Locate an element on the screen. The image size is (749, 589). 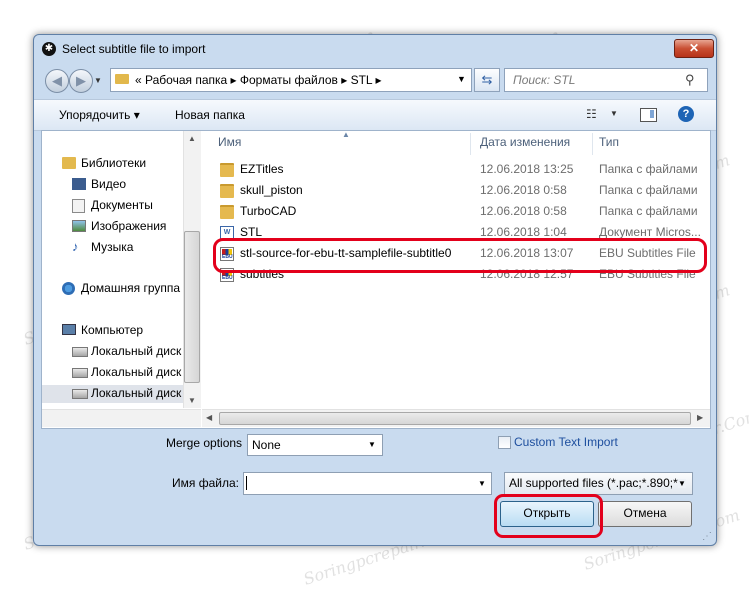
history-dropdown-icon: ▼ is located at coordinates (98, 80).